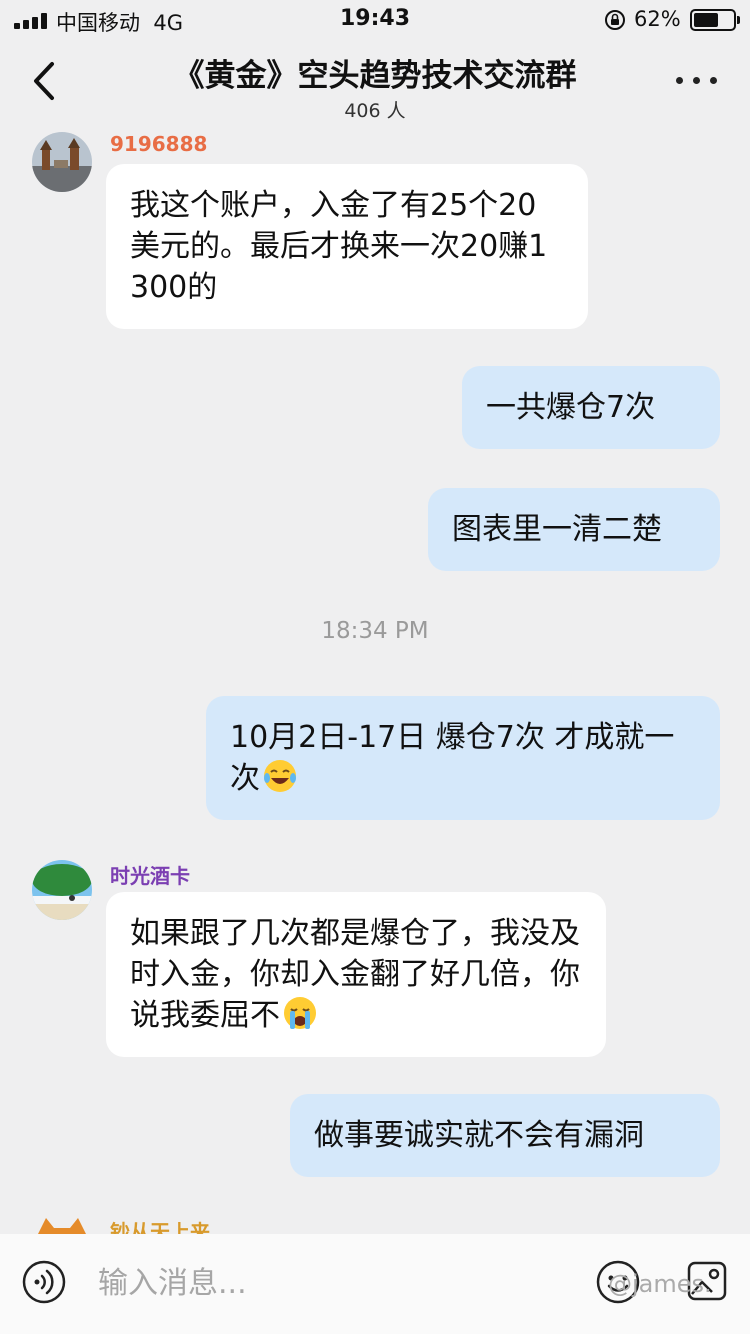  I want to click on battery-icon, so click(715, 20).